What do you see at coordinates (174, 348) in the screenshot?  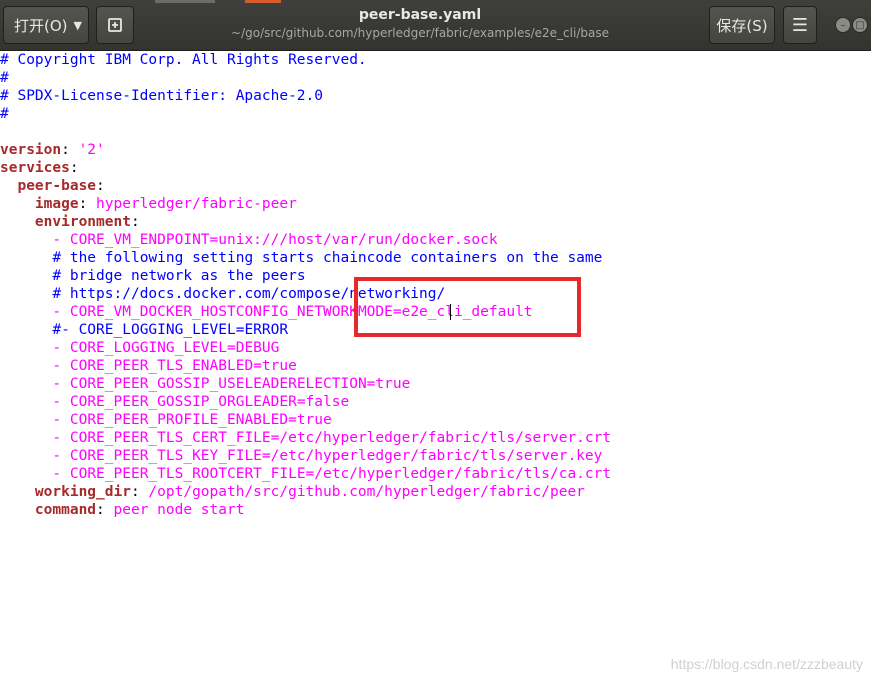 I see `yaml-list-item: CORE_LOGGING_LEVEL=DEBUG` at bounding box center [174, 348].